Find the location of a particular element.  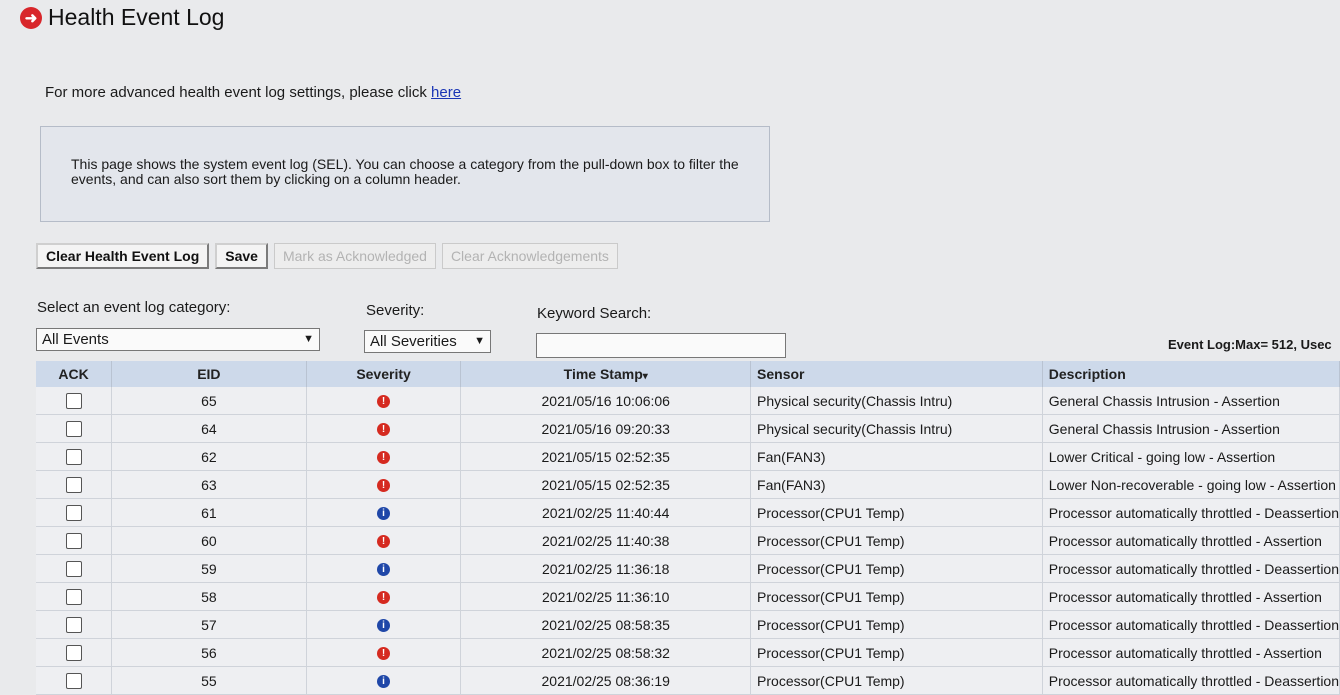

keyword-label: Keyword Search: is located at coordinates (594, 313).